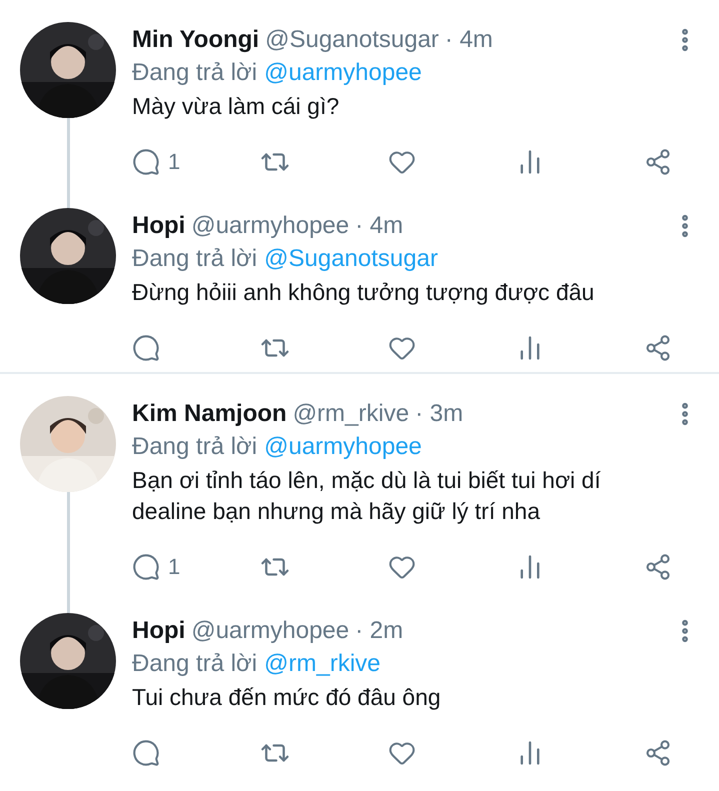 This screenshot has height=791, width=719. What do you see at coordinates (322, 663) in the screenshot?
I see `mention-link: @rm_rkive` at bounding box center [322, 663].